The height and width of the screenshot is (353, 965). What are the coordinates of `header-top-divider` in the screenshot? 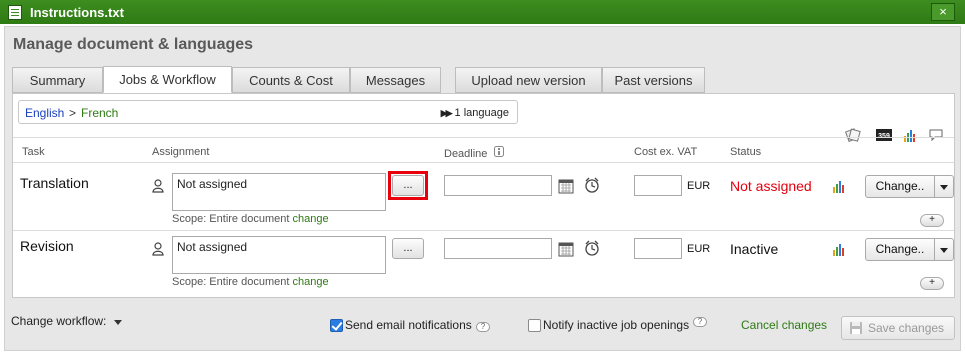 It's located at (483, 137).